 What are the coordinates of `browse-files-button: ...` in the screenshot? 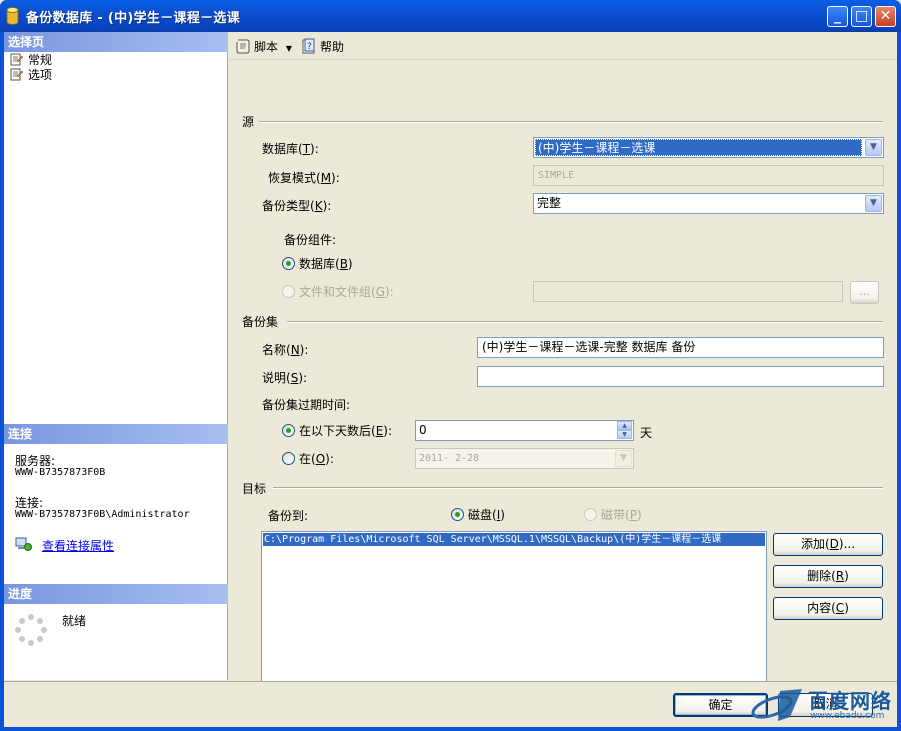 It's located at (864, 292).